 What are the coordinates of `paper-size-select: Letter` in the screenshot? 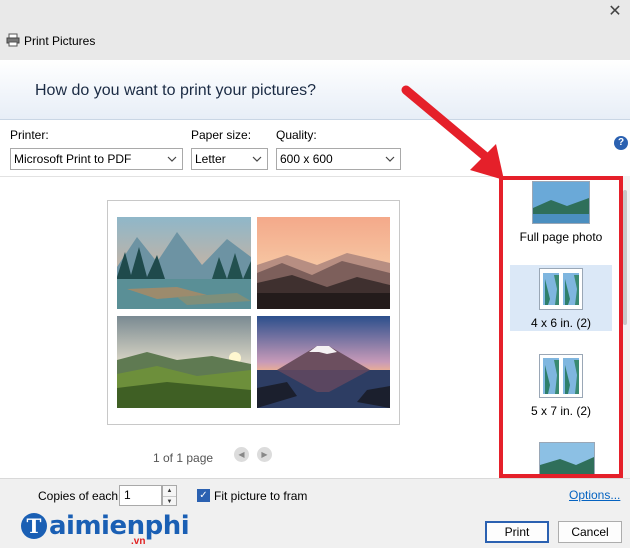 It's located at (229, 159).